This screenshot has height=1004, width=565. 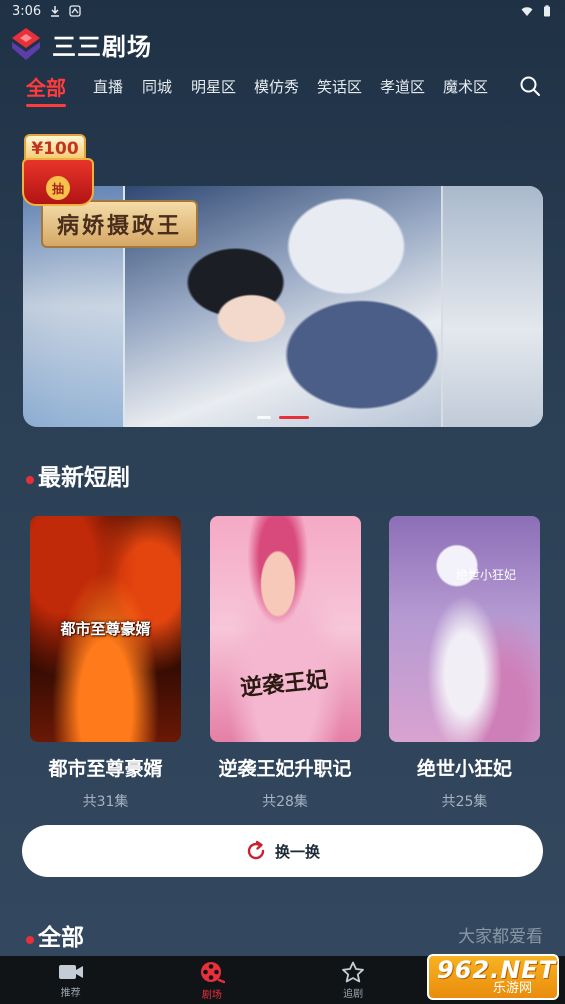 I want to click on red-packet-lottery: ¥100 抽, so click(x=59, y=169).